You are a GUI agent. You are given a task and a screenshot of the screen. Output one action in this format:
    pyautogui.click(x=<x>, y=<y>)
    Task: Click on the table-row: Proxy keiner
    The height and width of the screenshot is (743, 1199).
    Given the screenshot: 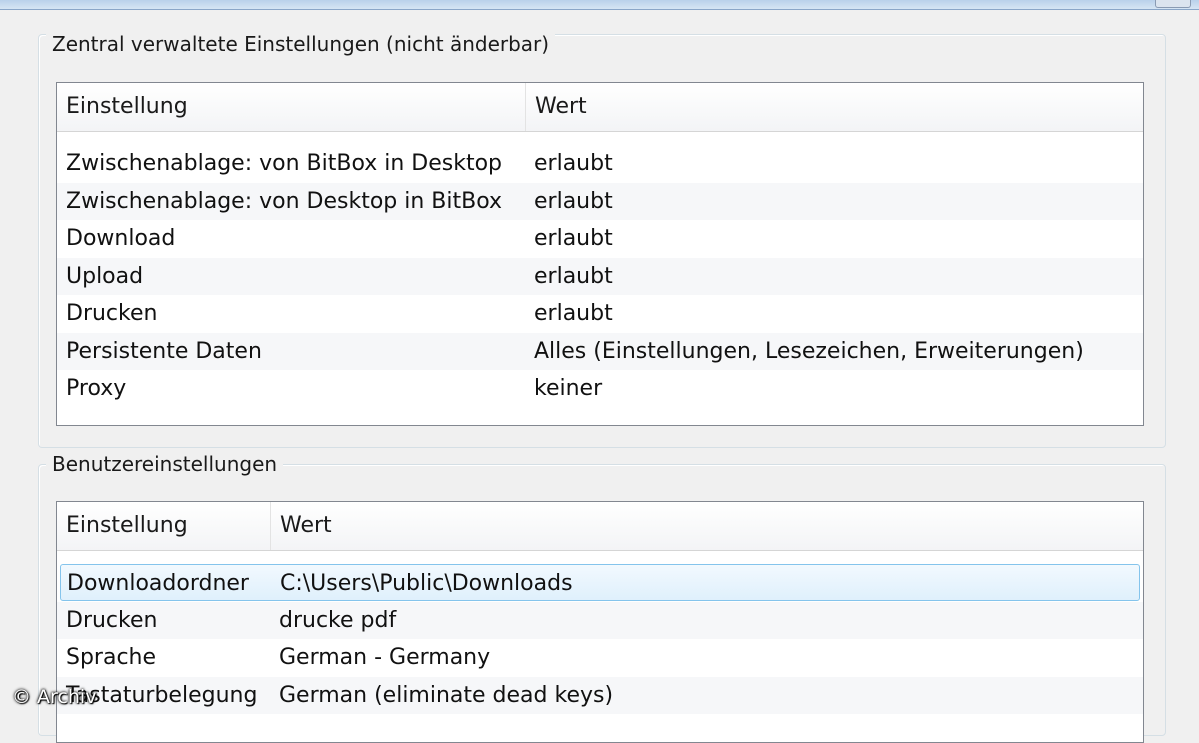 What is the action you would take?
    pyautogui.click(x=600, y=388)
    